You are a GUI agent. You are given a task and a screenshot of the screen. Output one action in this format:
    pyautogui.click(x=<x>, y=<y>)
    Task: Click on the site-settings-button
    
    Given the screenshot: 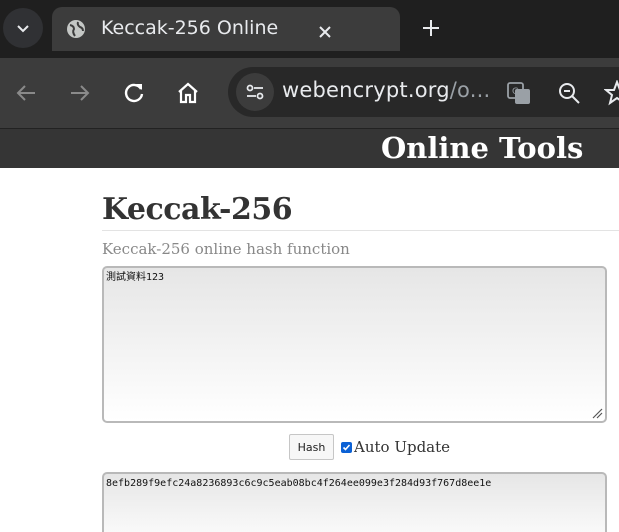 What is the action you would take?
    pyautogui.click(x=255, y=92)
    